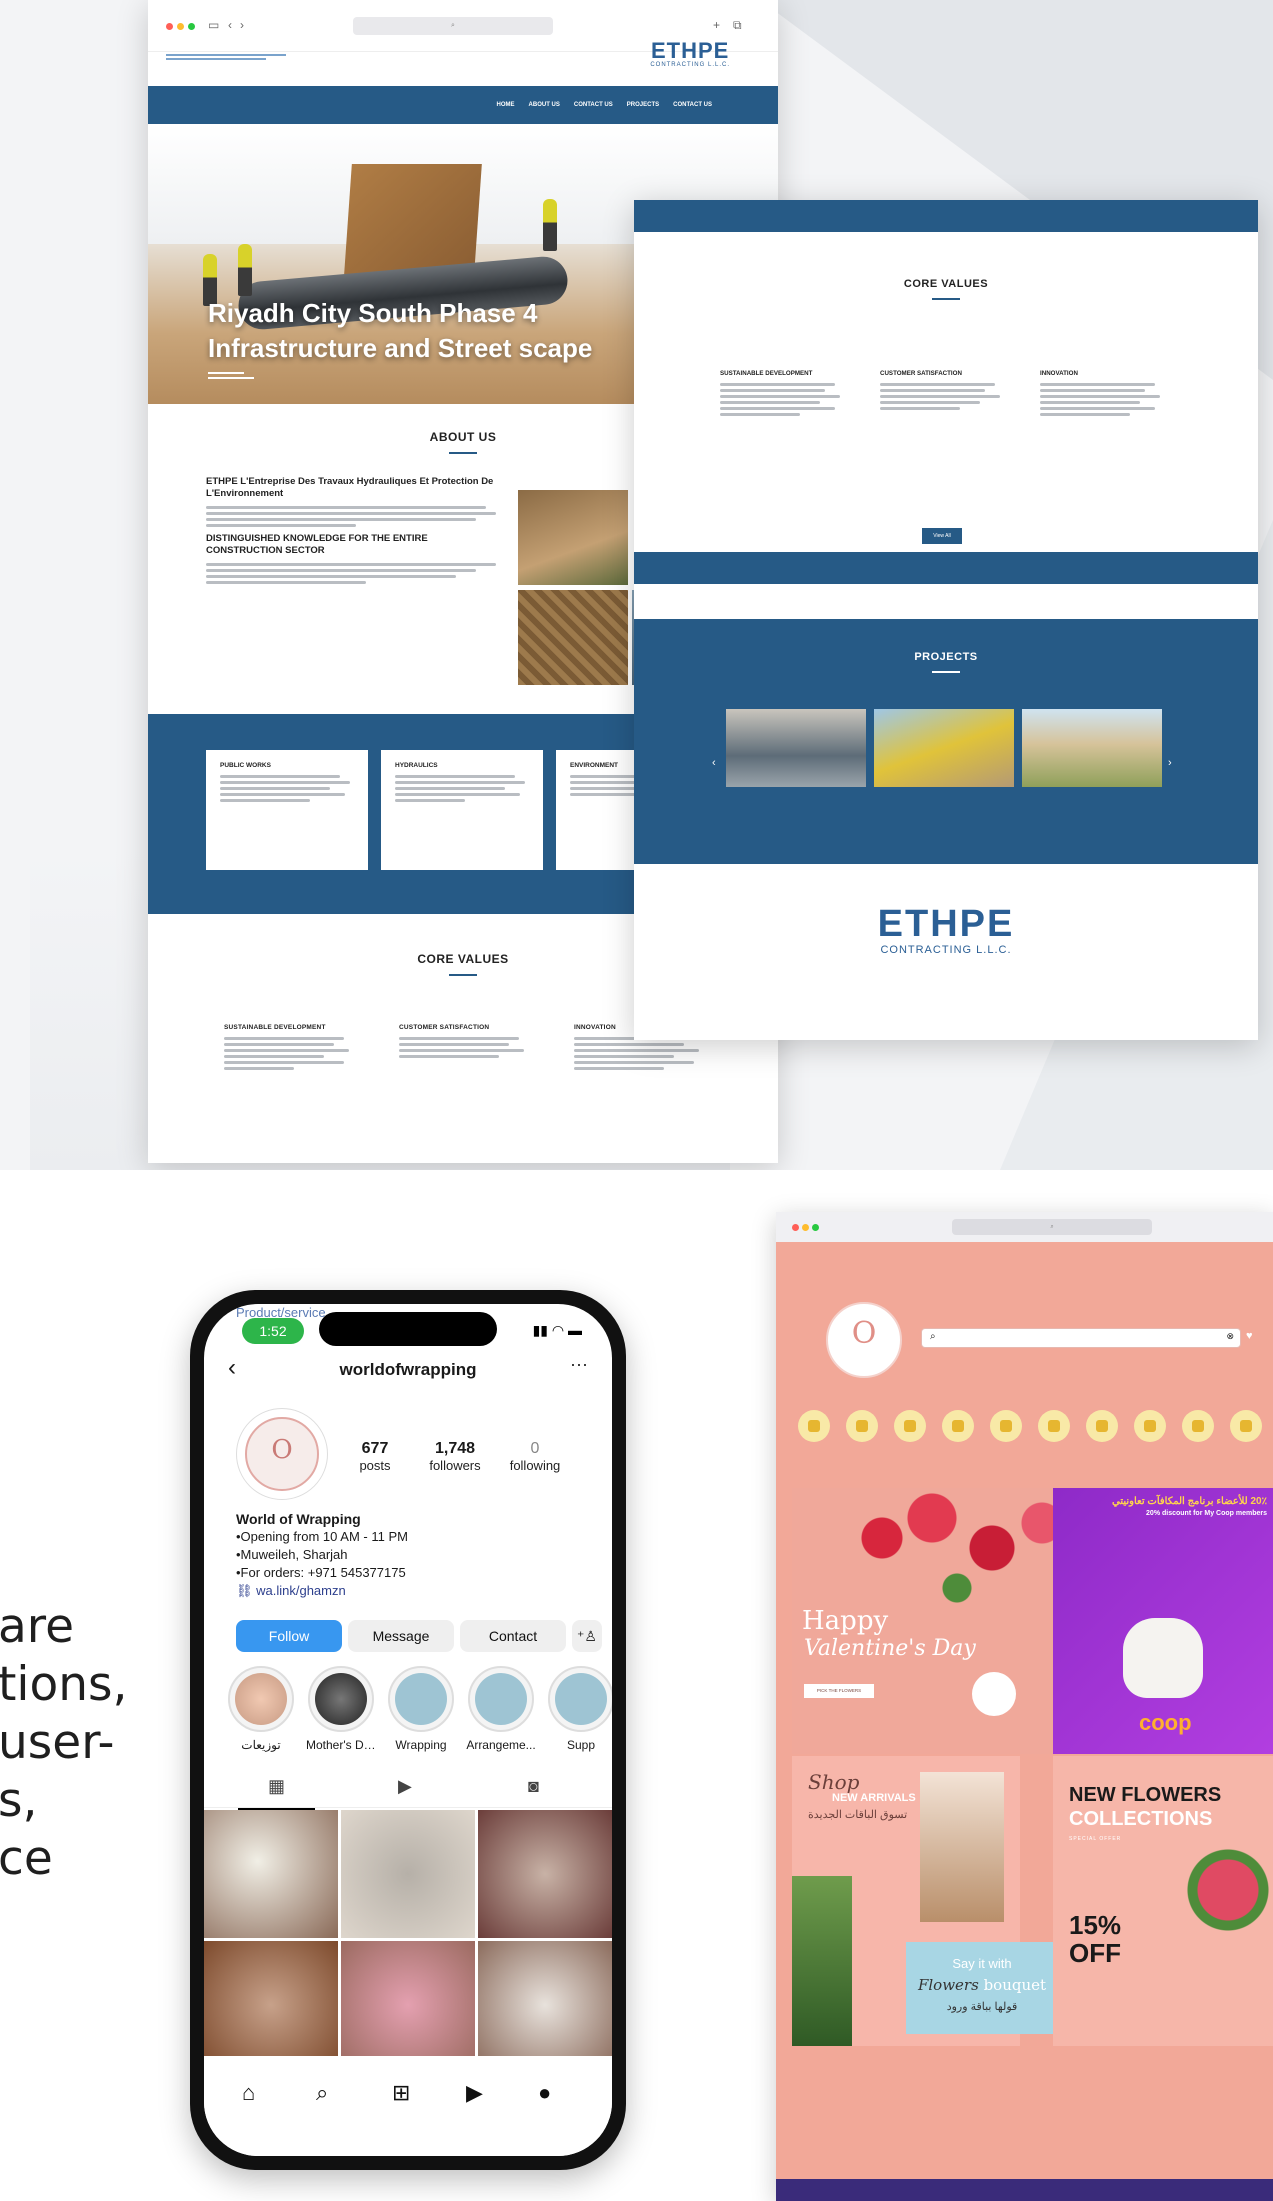  I want to click on bio-link-text: wa.link/ghamzn, so click(301, 1590).